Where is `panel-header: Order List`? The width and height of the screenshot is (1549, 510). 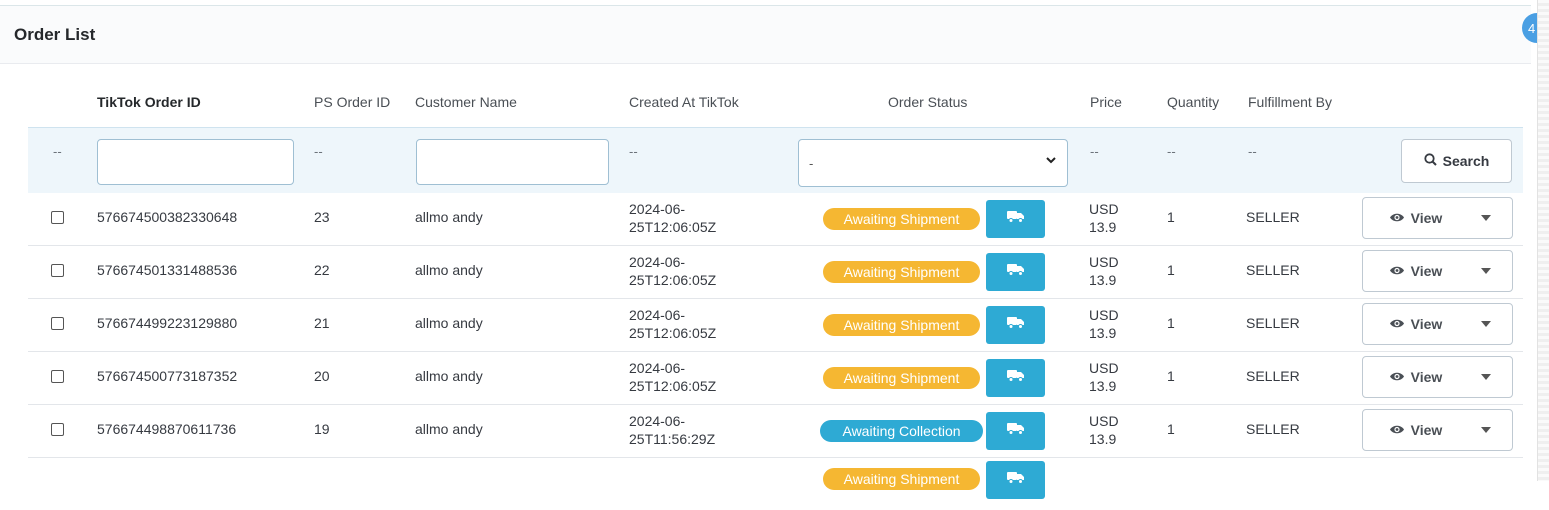
panel-header: Order List is located at coordinates (765, 35).